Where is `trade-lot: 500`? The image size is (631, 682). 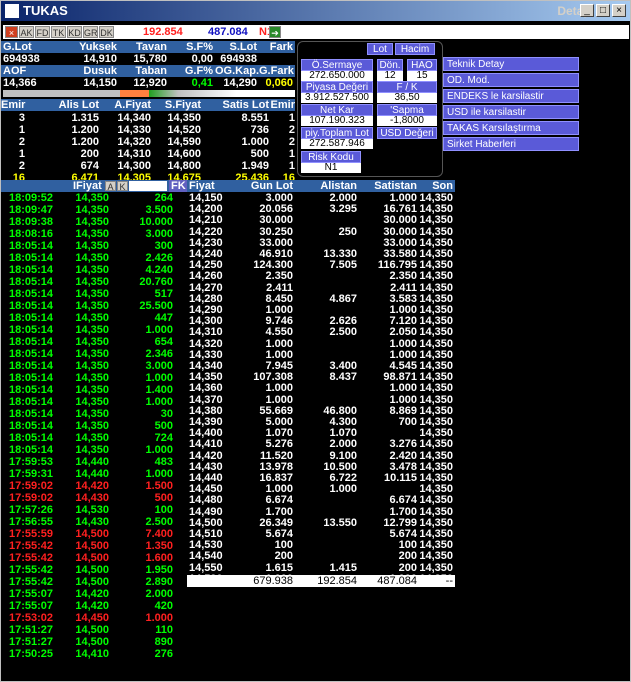
trade-lot: 500 is located at coordinates (163, 498).